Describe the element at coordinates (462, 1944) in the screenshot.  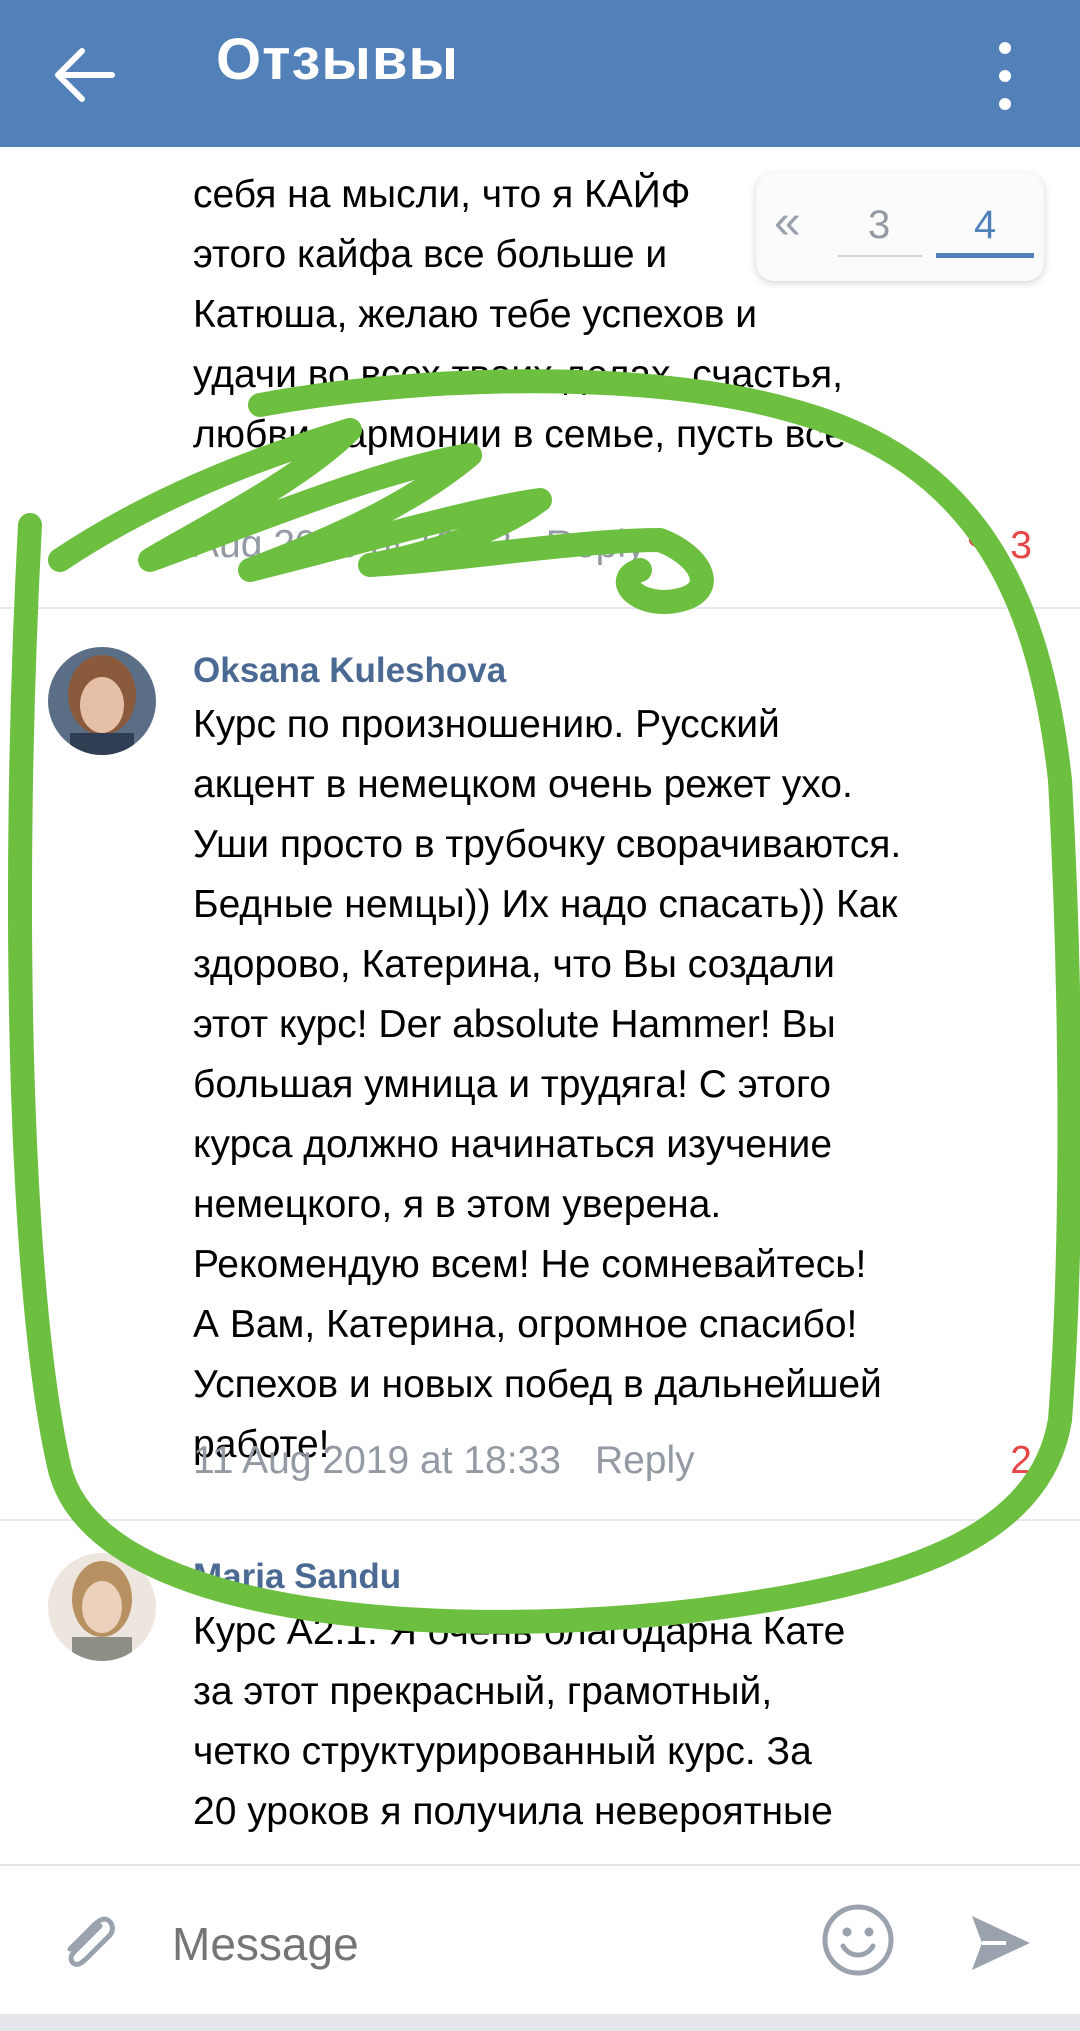
I see `message-input` at that location.